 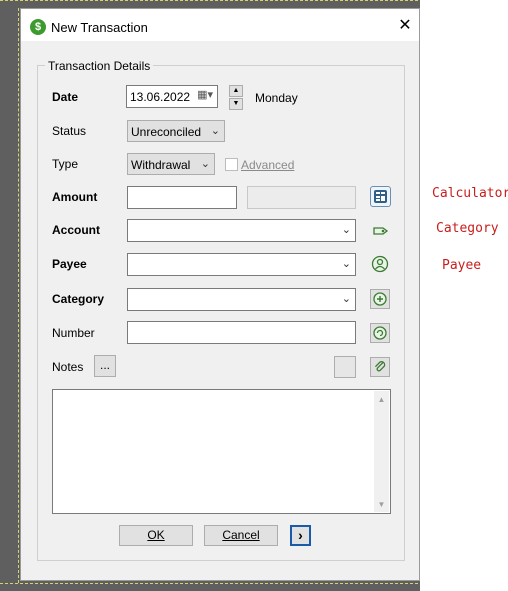 What do you see at coordinates (241, 264) in the screenshot?
I see `payee-select: ⌄` at bounding box center [241, 264].